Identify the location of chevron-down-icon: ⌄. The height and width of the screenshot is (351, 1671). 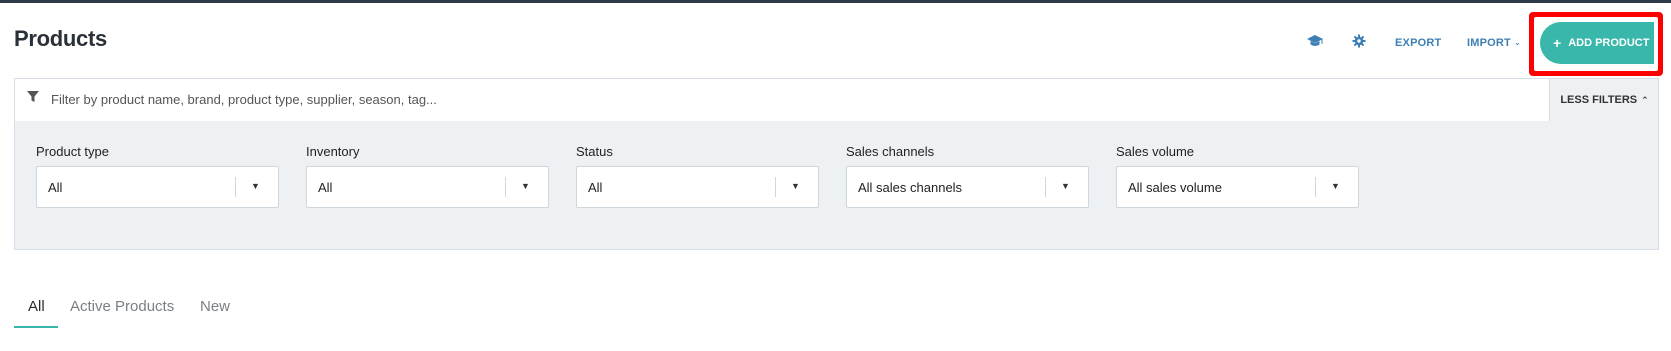
(1517, 42).